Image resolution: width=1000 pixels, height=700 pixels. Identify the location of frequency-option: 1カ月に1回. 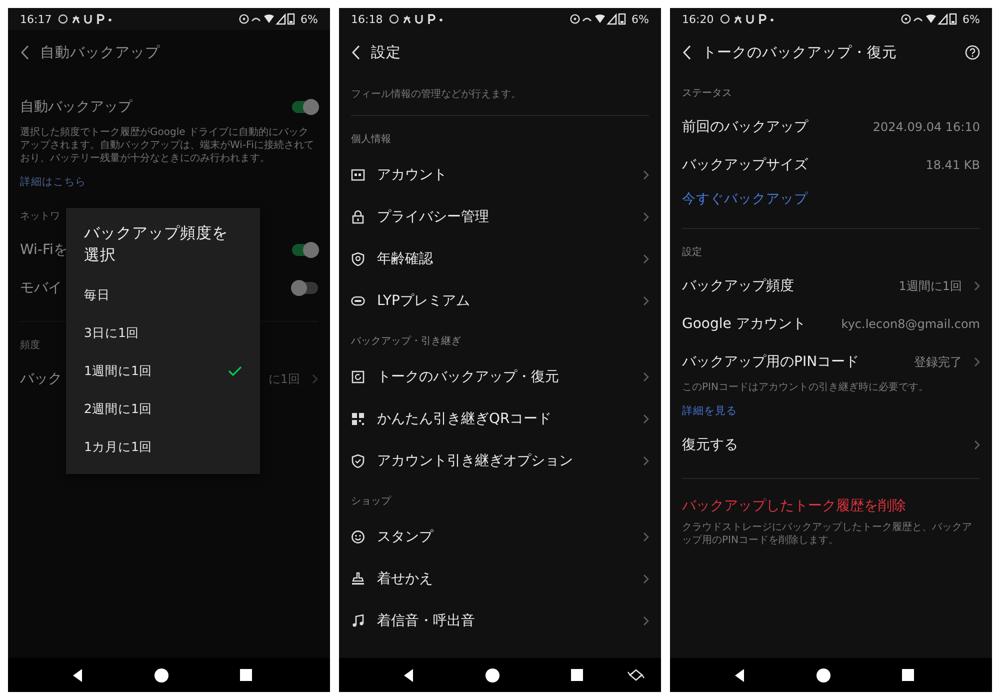
(163, 447).